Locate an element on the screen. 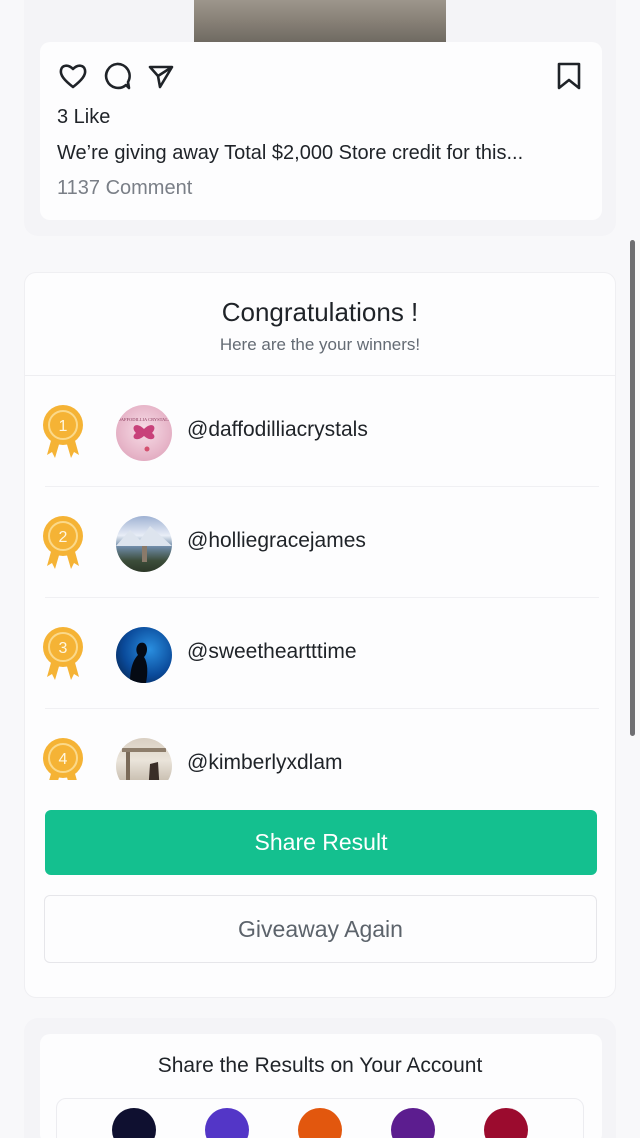 This screenshot has width=640, height=1138. winner-username: @sweetheartttime is located at coordinates (272, 652).